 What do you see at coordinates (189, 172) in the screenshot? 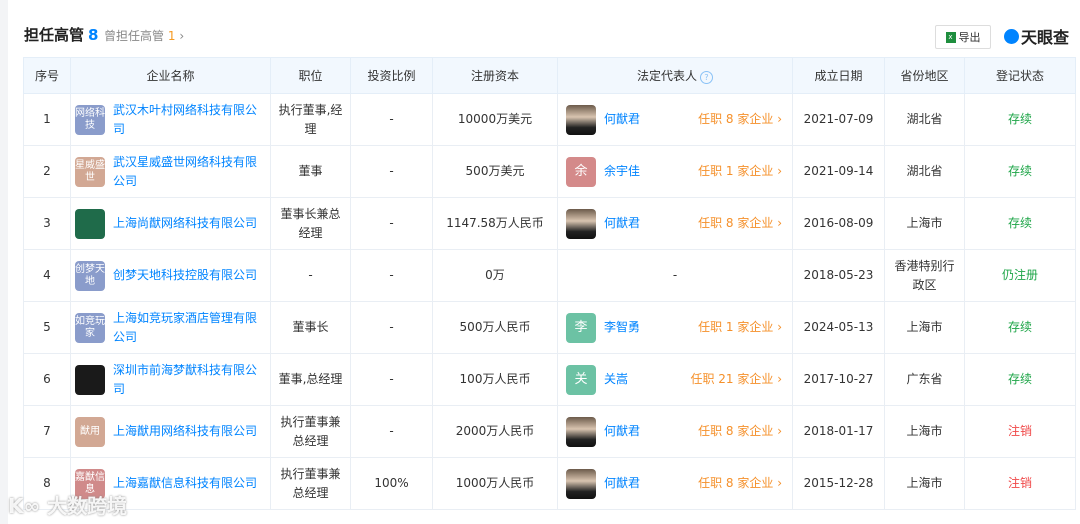
I see `company-link: 武汉星威盛世网络科技有限公司` at bounding box center [189, 172].